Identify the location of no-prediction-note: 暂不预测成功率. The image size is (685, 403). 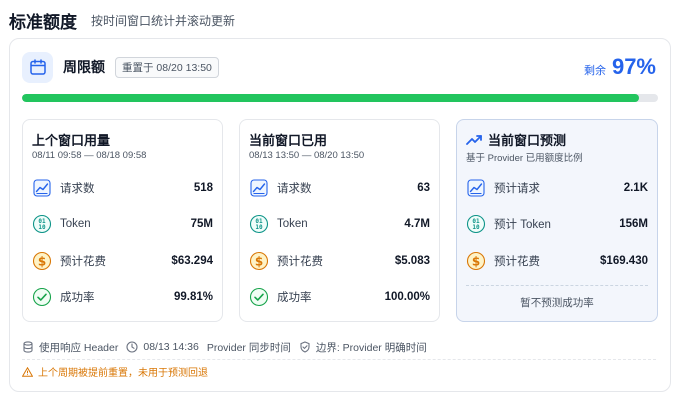
(557, 303).